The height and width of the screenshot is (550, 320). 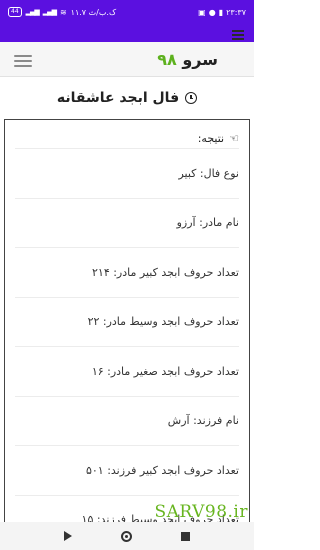 I want to click on status-right: ▣ ● ▮ ۲۳:۳۷, so click(x=222, y=12).